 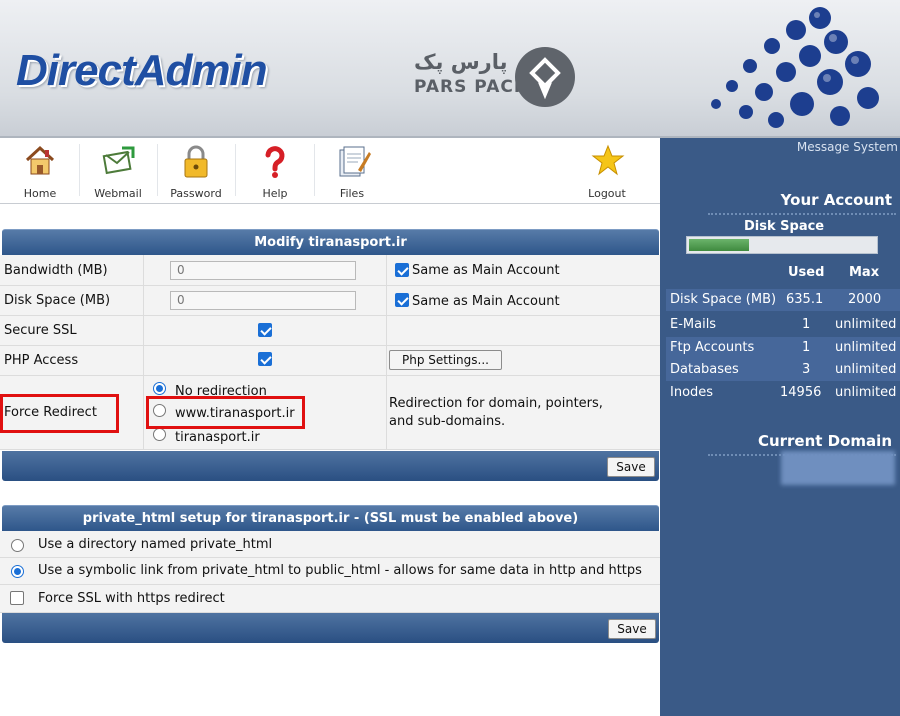 What do you see at coordinates (41, 360) in the screenshot?
I see `php-access-label: PHP Access` at bounding box center [41, 360].